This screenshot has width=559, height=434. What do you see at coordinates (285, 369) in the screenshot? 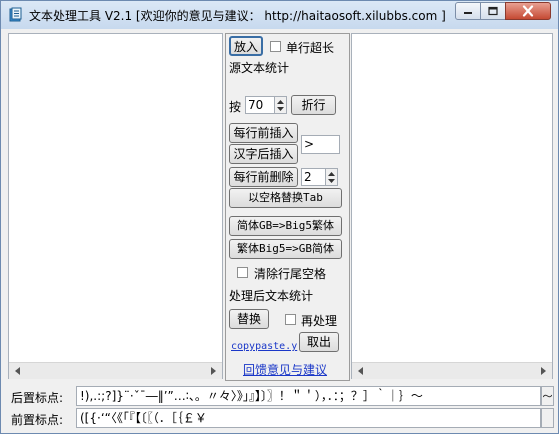
I see `feedback-link: 回馈意见与建议` at bounding box center [285, 369].